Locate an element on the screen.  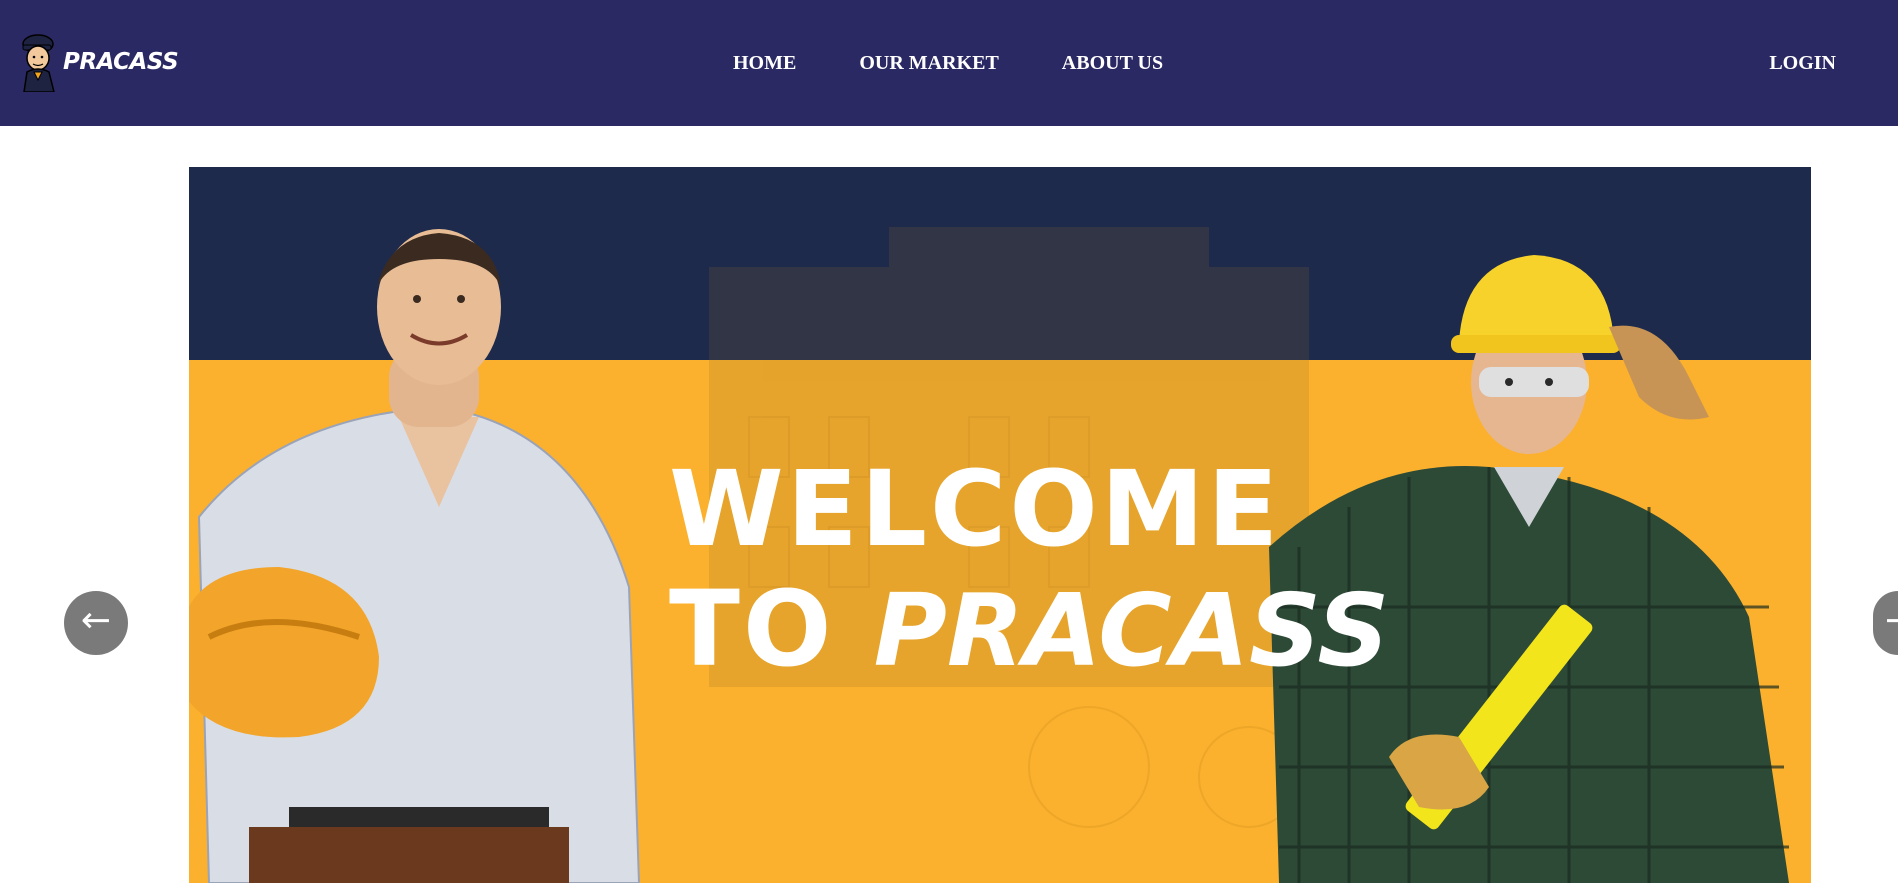
login-link: LOGIN is located at coordinates (1802, 63).